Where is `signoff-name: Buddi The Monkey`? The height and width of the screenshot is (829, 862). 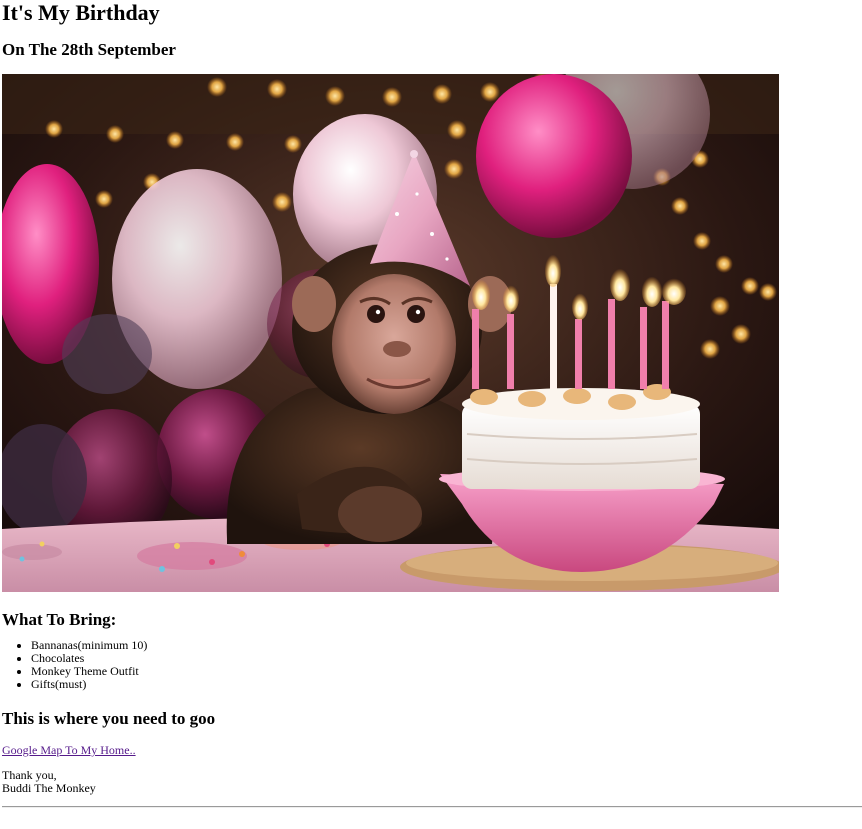
signoff-name: Buddi The Monkey is located at coordinates (49, 788).